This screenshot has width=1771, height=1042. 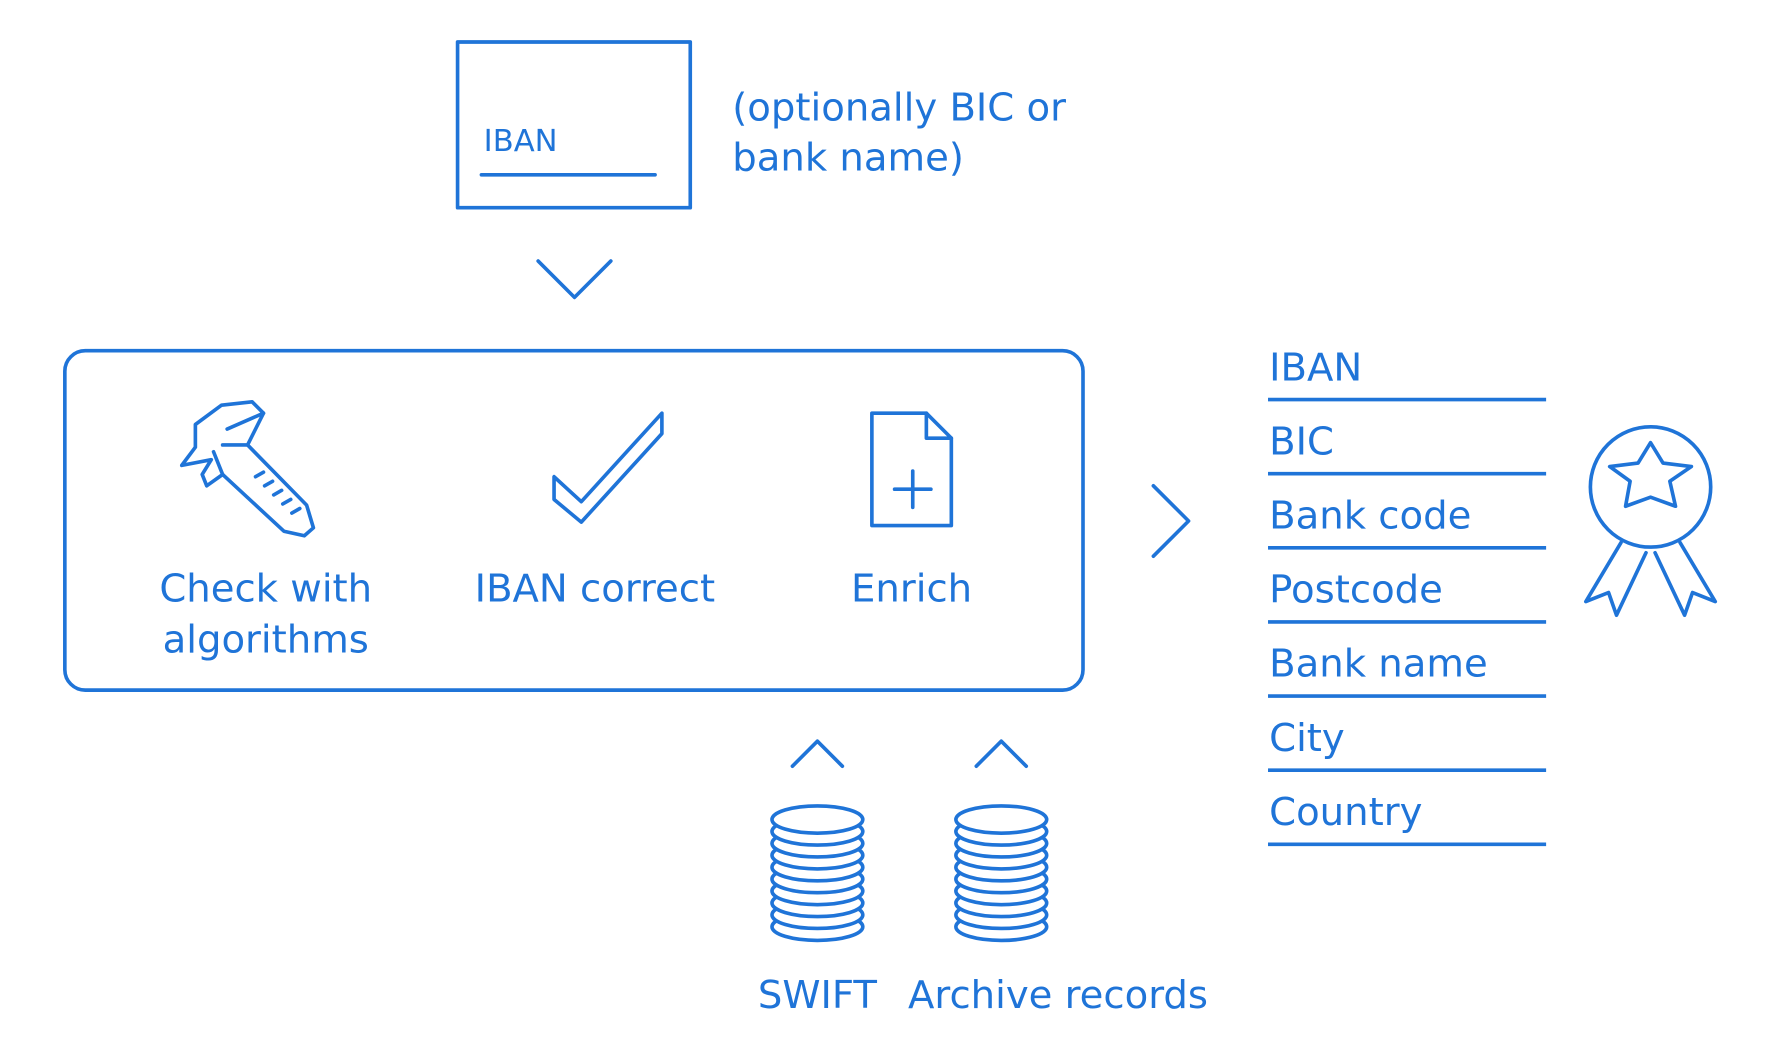 What do you see at coordinates (1378, 664) in the screenshot?
I see `output-field-label: Bank name` at bounding box center [1378, 664].